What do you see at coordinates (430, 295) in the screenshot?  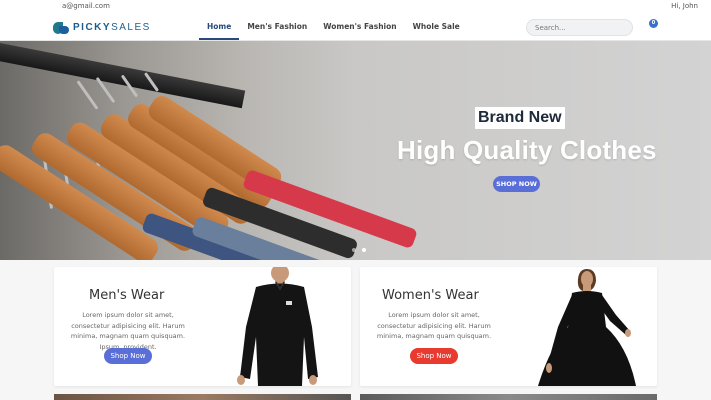 I see `womens-wear-title: Women's Wear` at bounding box center [430, 295].